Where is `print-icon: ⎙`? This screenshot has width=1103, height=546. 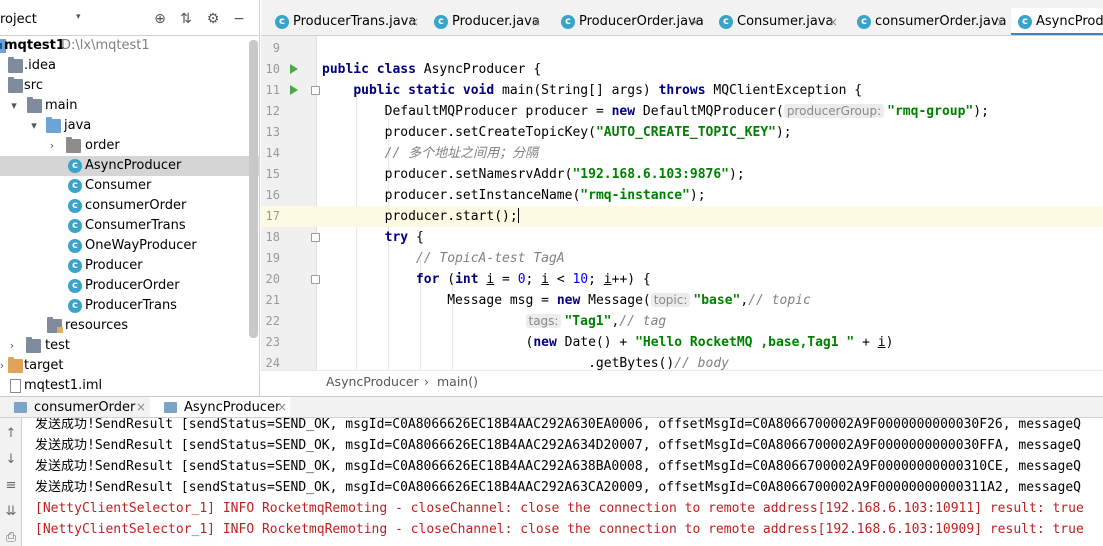
print-icon: ⎙ is located at coordinates (11, 538).